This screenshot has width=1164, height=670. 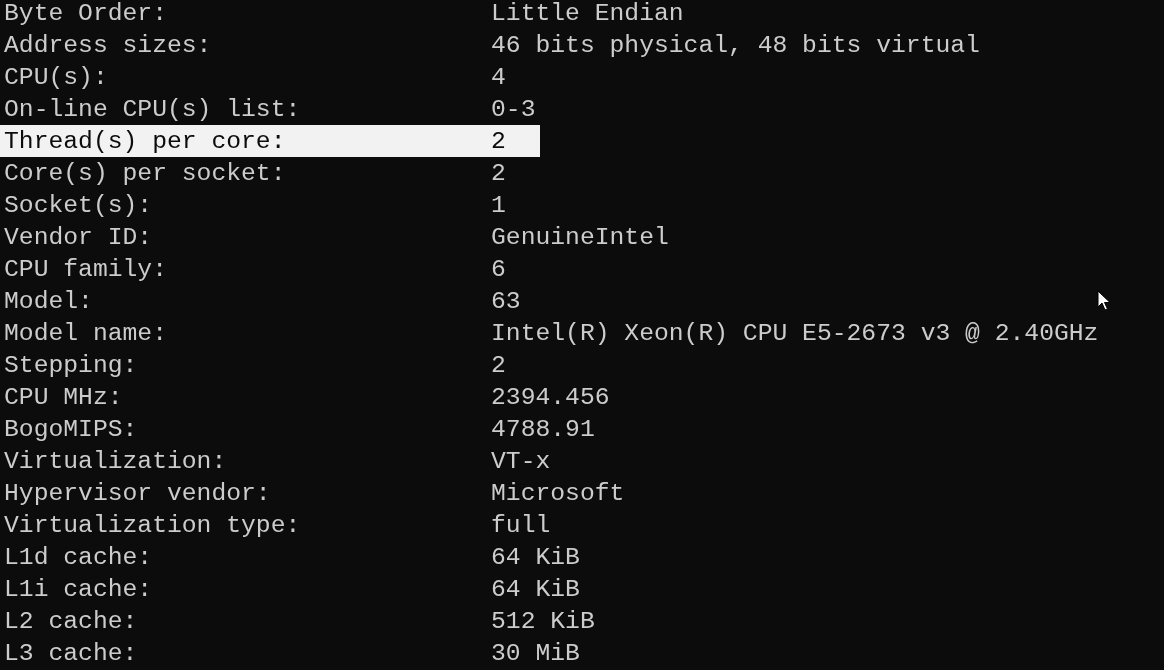 What do you see at coordinates (71, 429) in the screenshot?
I see `field-label: BogoMIPS:` at bounding box center [71, 429].